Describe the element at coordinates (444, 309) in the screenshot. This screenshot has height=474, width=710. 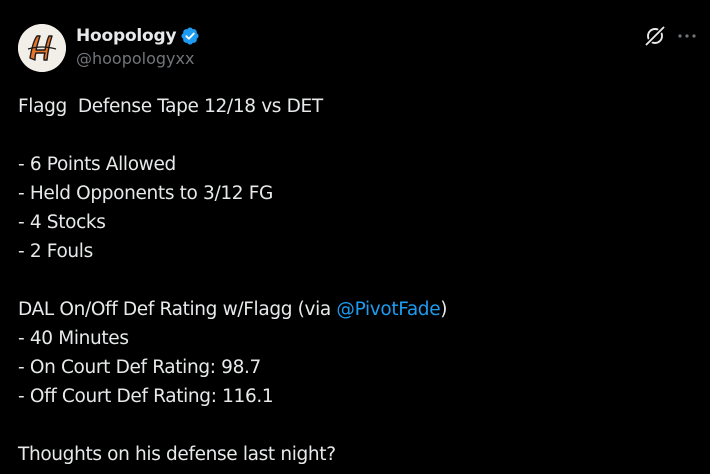
I see `onoff-suffix: )` at that location.